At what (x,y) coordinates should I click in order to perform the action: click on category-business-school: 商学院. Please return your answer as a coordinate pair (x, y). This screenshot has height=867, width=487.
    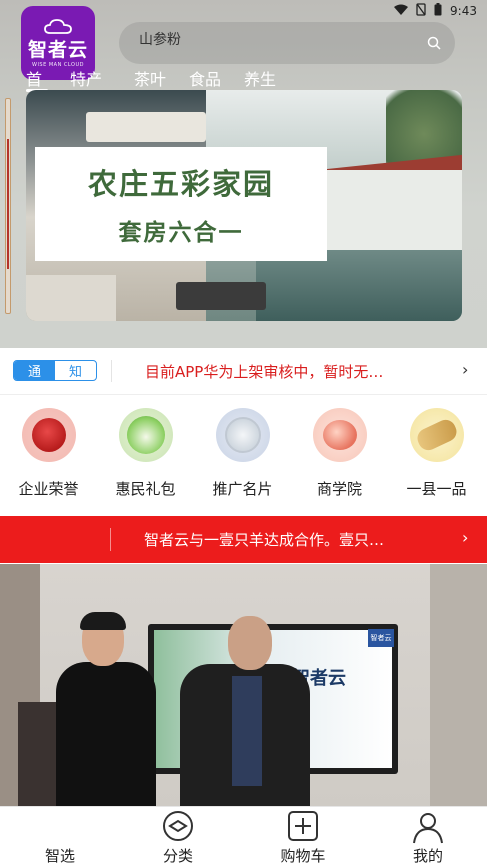
    Looking at the image, I should click on (339, 453).